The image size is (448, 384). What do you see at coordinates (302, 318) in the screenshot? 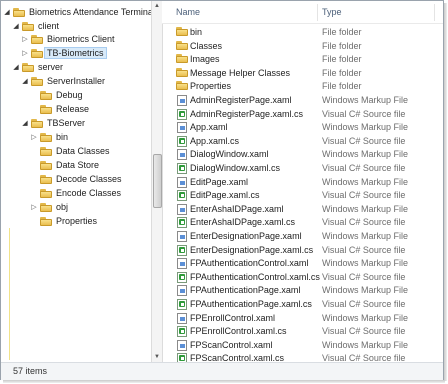
I see `file-row: FPEnrollControl.xaml Windows Markup File` at bounding box center [302, 318].